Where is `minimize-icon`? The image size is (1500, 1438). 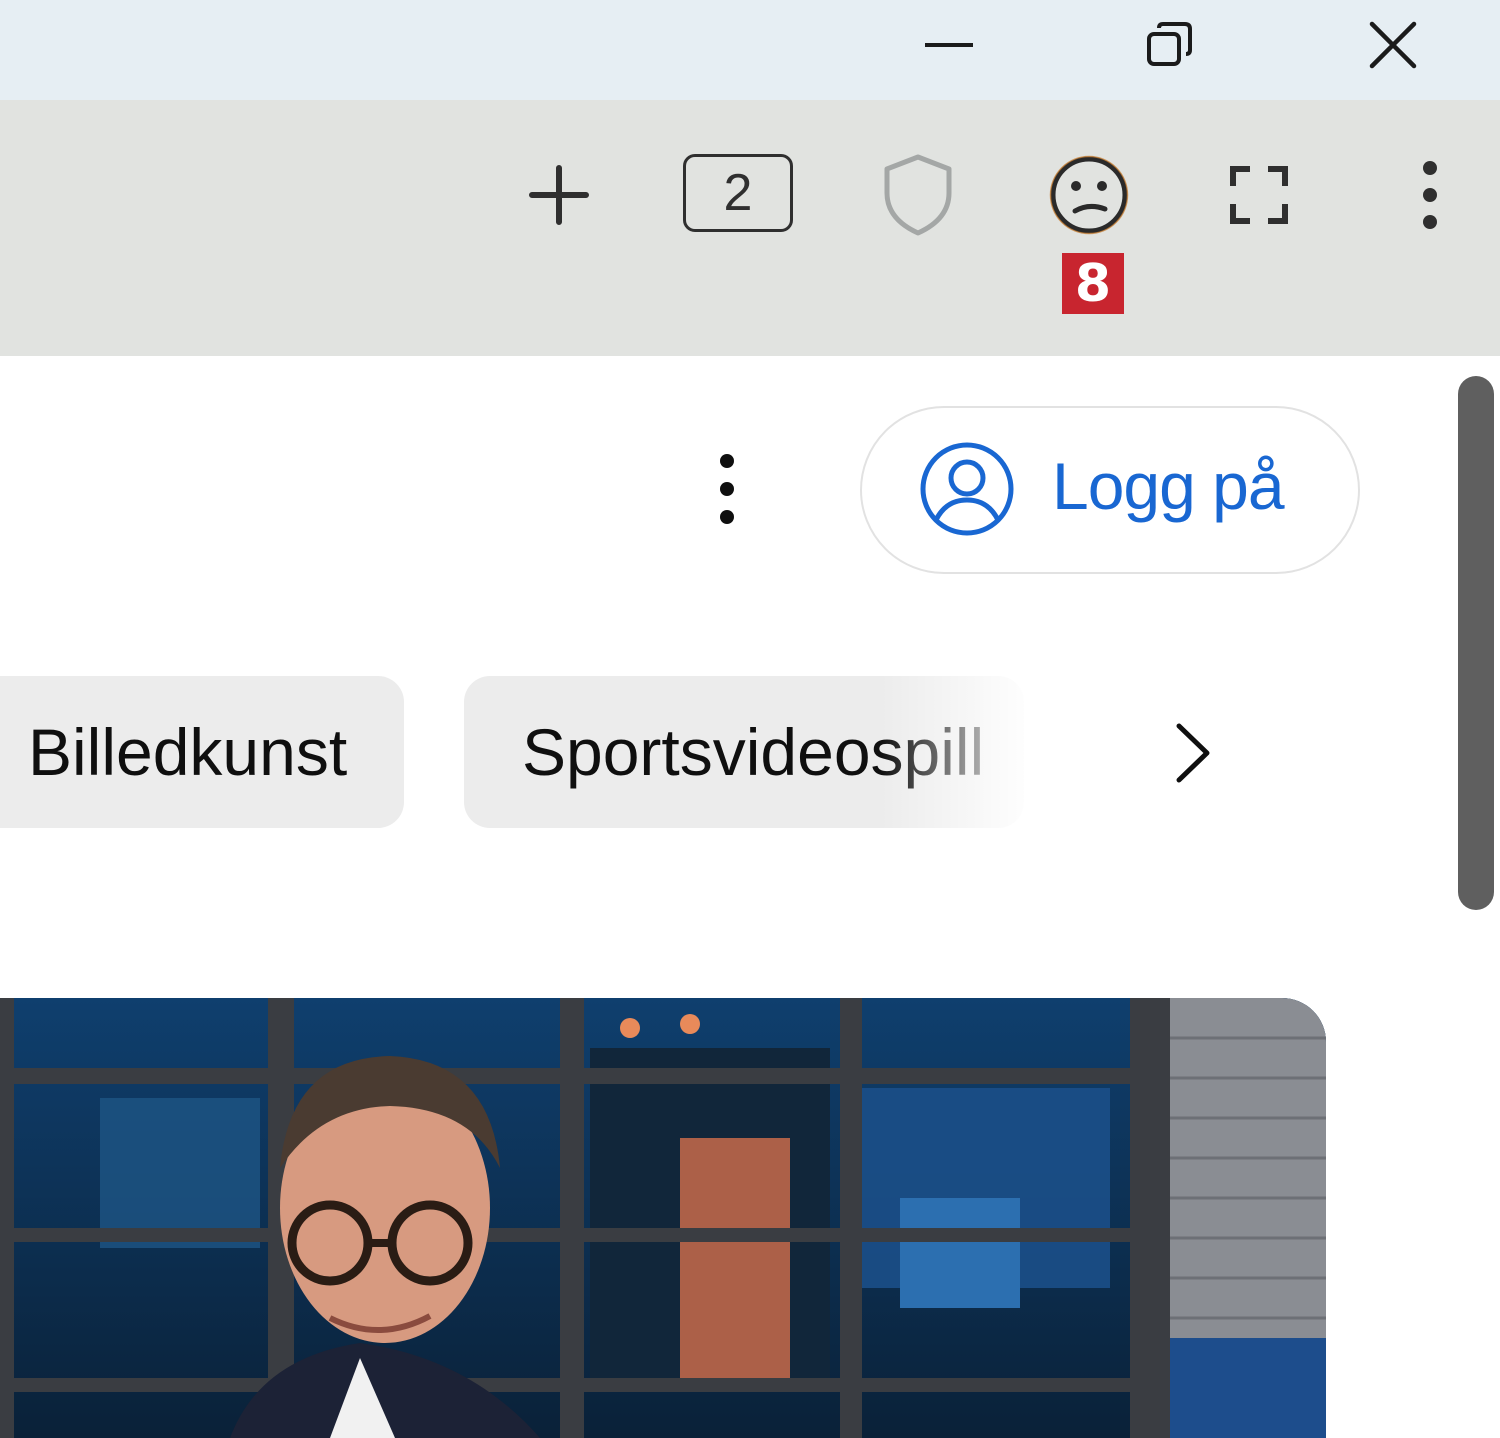 minimize-icon is located at coordinates (949, 45).